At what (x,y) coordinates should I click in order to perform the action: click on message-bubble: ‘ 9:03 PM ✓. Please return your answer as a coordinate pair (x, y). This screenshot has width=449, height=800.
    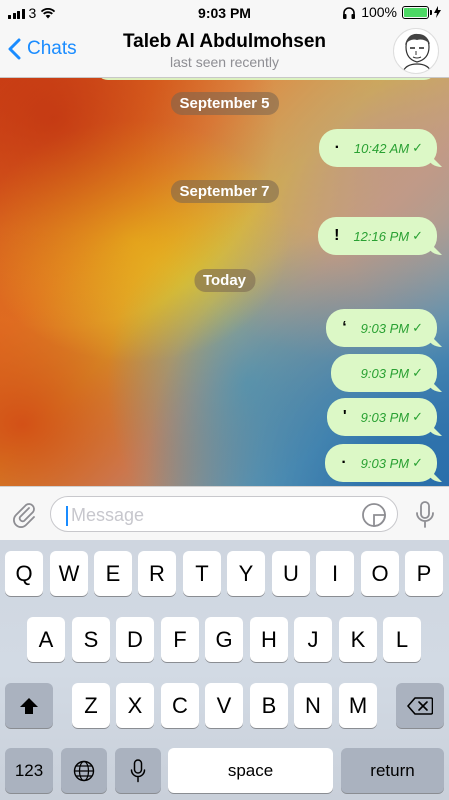
    Looking at the image, I should click on (381, 328).